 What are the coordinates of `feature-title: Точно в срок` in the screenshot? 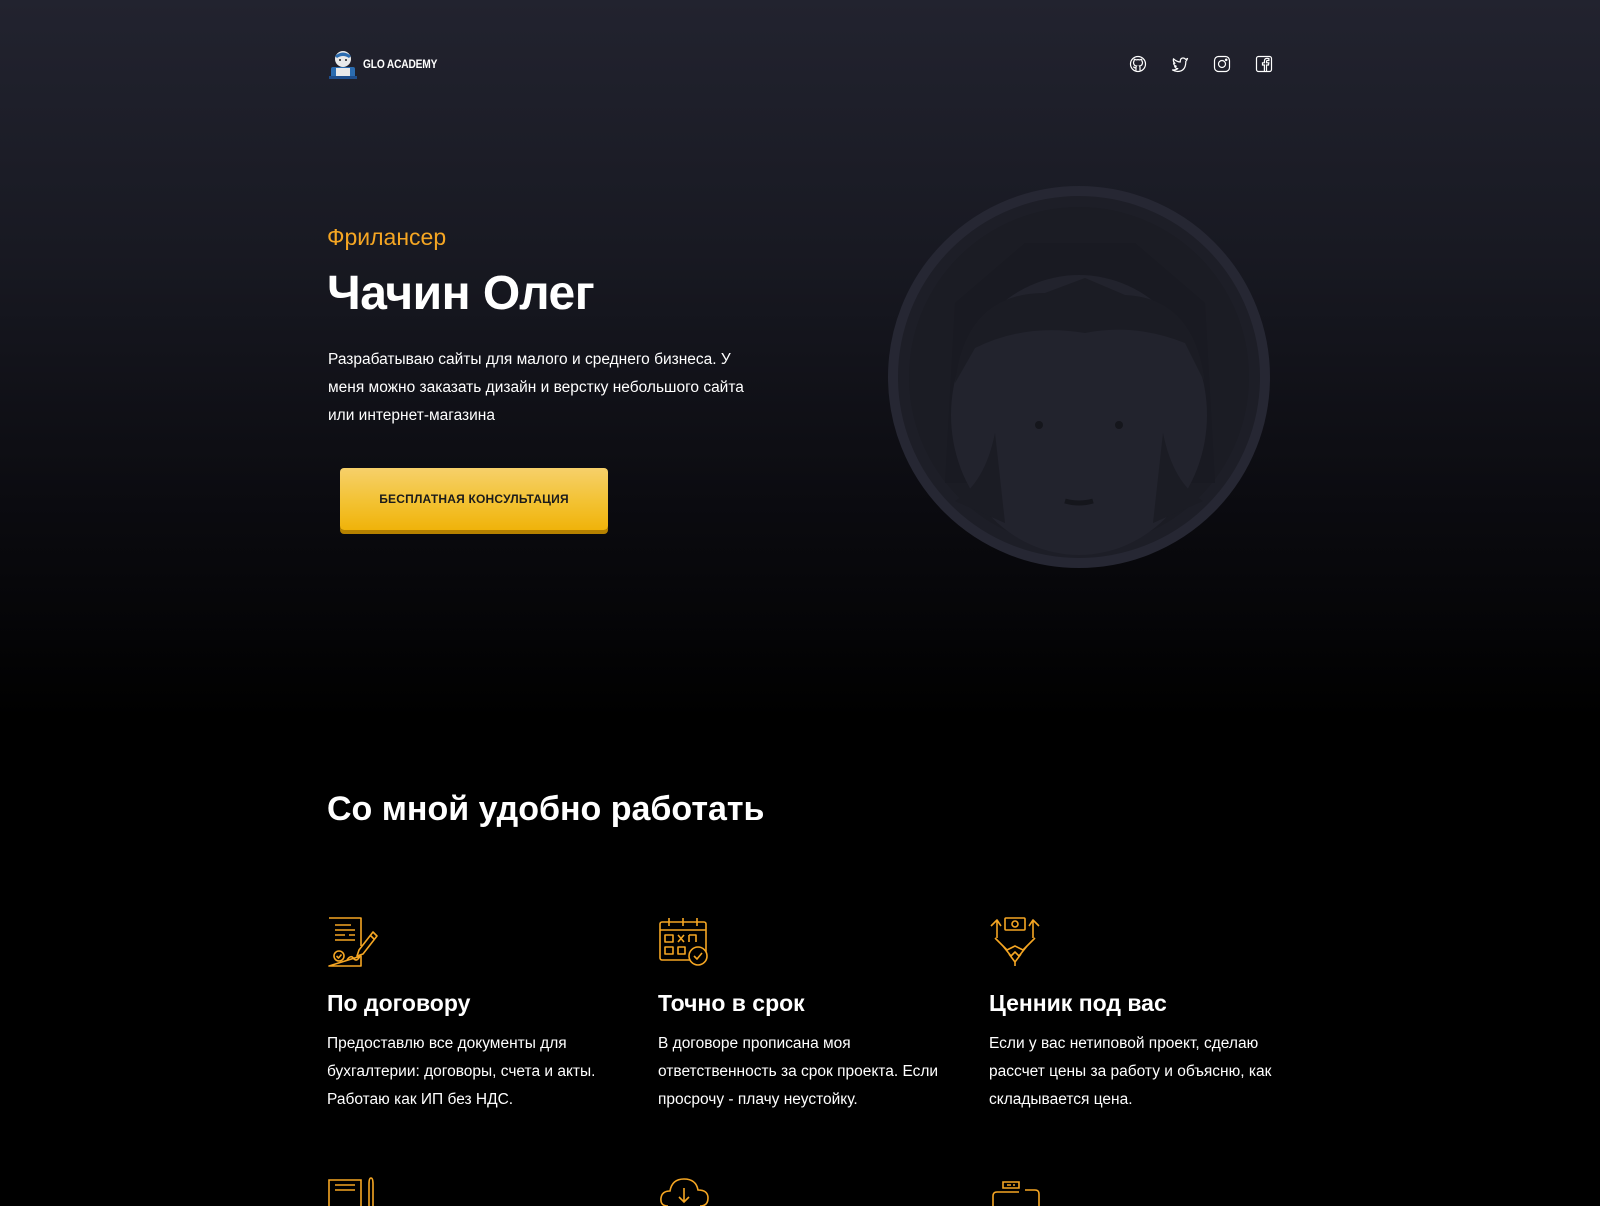 It's located at (731, 1003).